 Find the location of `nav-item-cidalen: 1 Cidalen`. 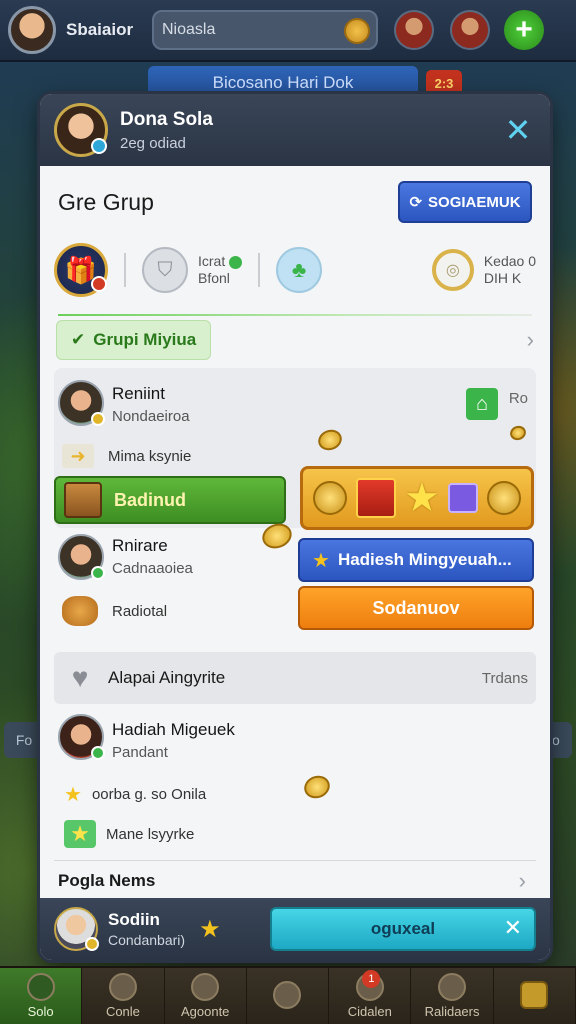

nav-item-cidalen: 1 Cidalen is located at coordinates (370, 996).